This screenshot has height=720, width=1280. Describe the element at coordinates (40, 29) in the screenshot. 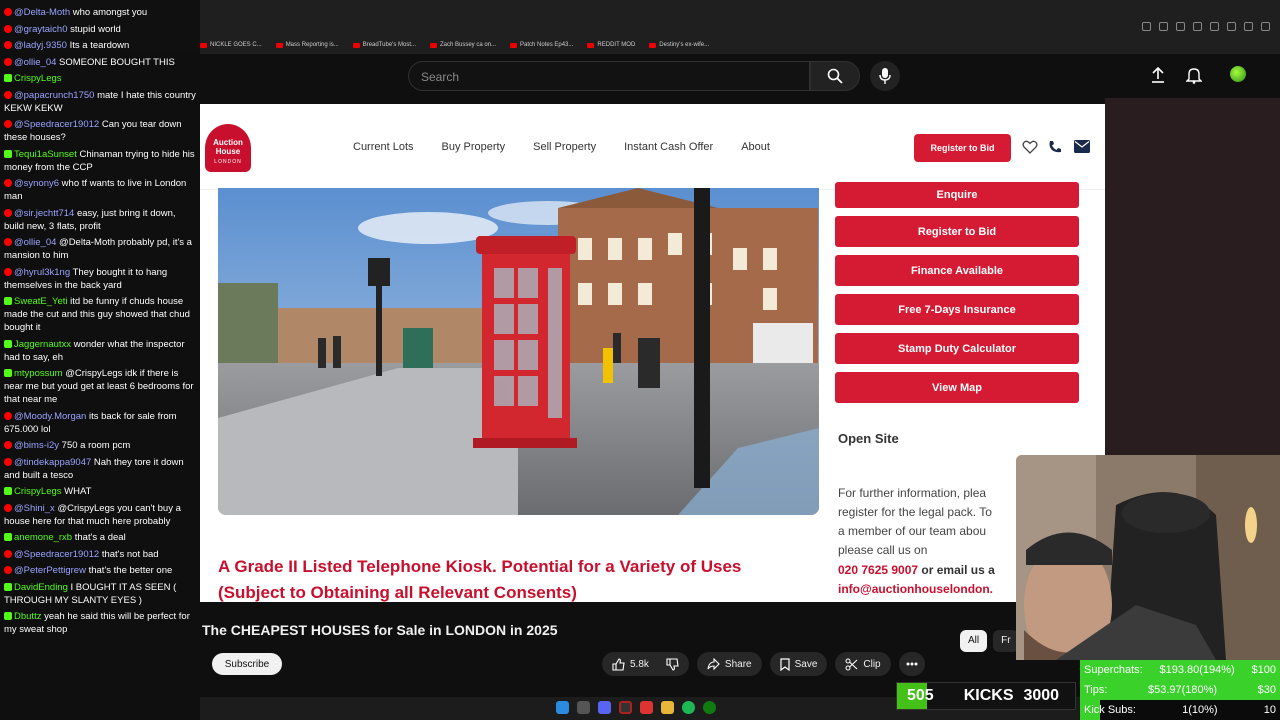

I see `chat-username: @graytaich0` at that location.